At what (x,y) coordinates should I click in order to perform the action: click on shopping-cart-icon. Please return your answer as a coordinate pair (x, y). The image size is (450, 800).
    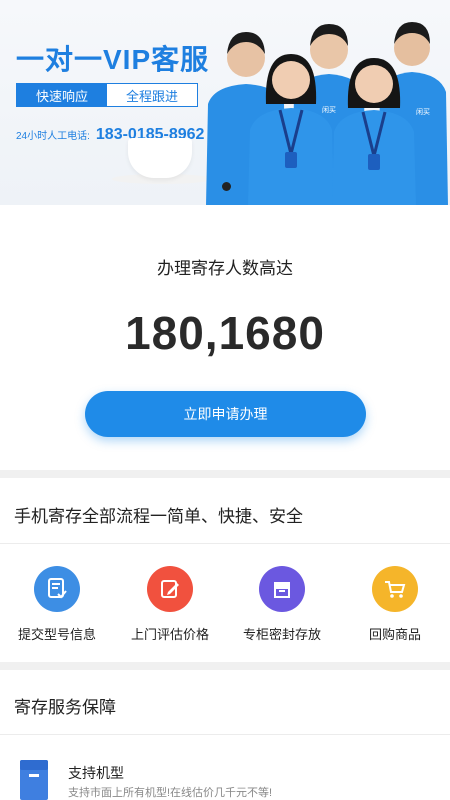
    Looking at the image, I should click on (395, 589).